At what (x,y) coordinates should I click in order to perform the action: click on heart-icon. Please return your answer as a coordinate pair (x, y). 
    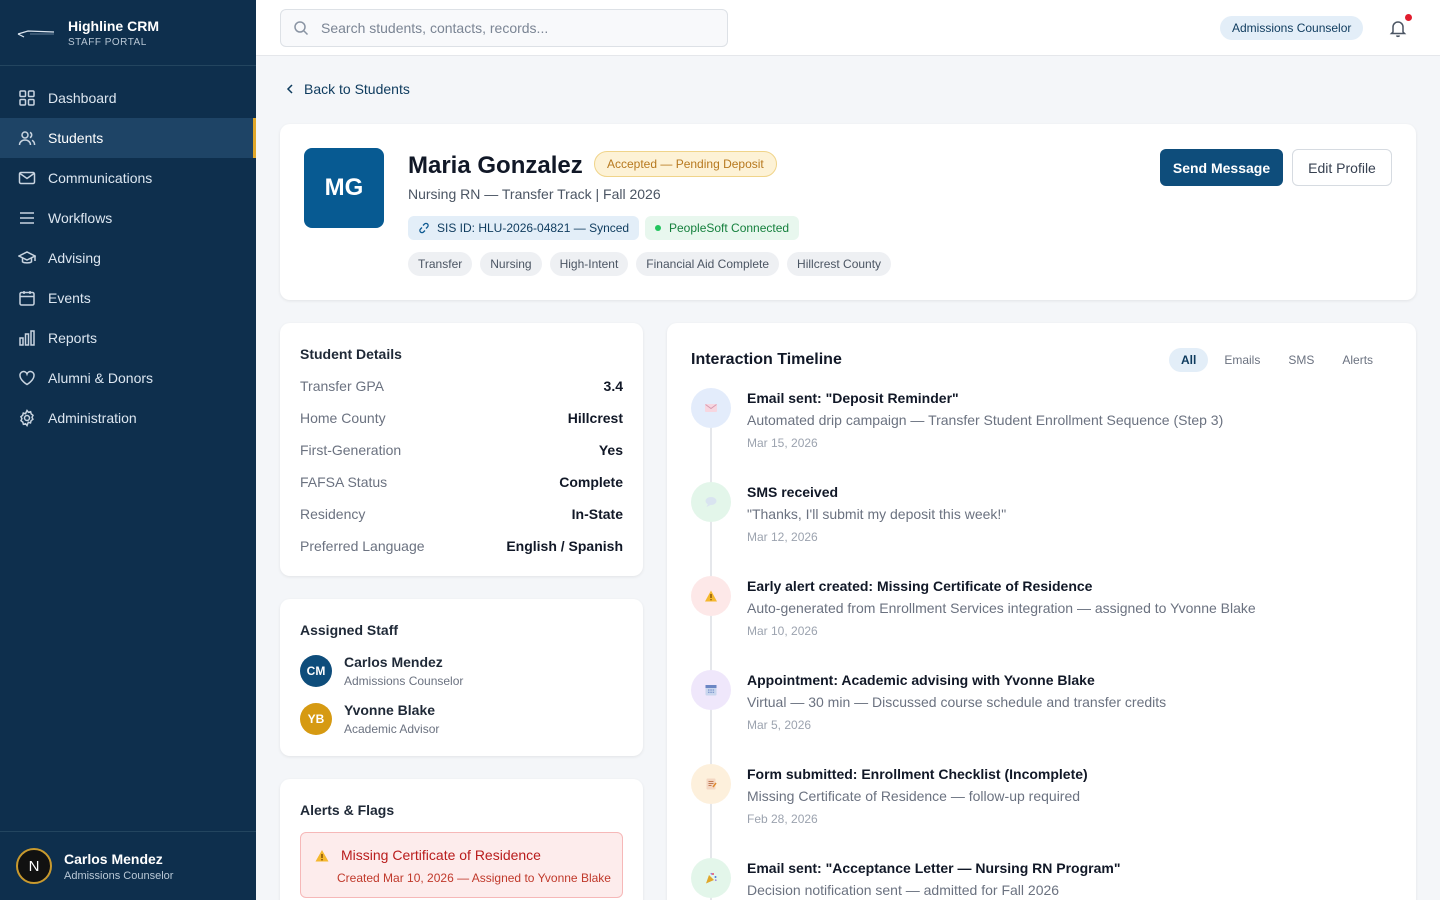
    Looking at the image, I should click on (27, 378).